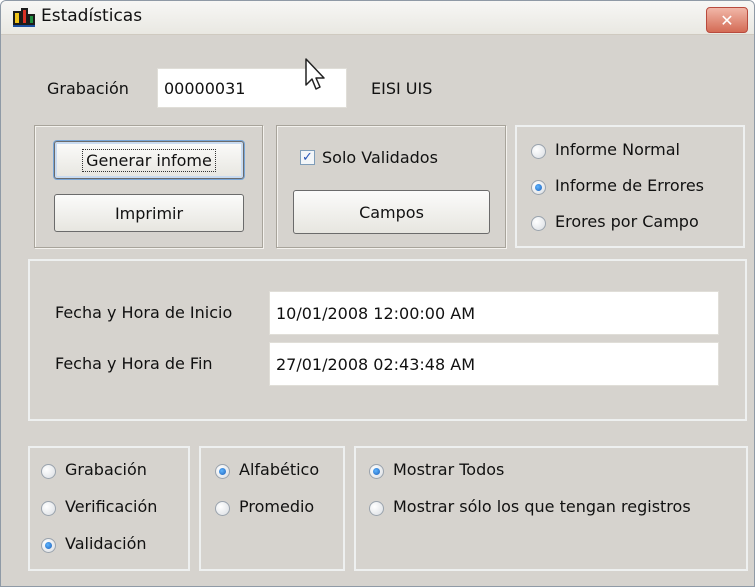 The image size is (755, 587). What do you see at coordinates (48, 471) in the screenshot?
I see `radio-grabacion` at bounding box center [48, 471].